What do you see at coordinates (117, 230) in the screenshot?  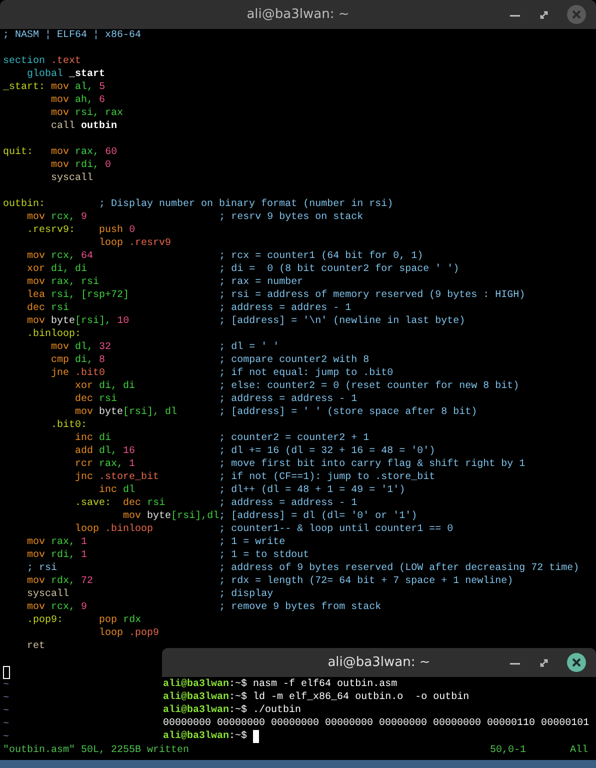 I see `code-text: push 0` at bounding box center [117, 230].